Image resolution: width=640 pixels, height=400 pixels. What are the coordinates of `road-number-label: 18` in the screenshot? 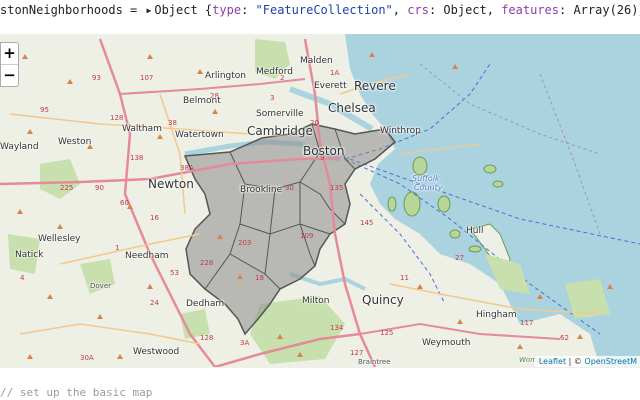 It's located at (259, 278).